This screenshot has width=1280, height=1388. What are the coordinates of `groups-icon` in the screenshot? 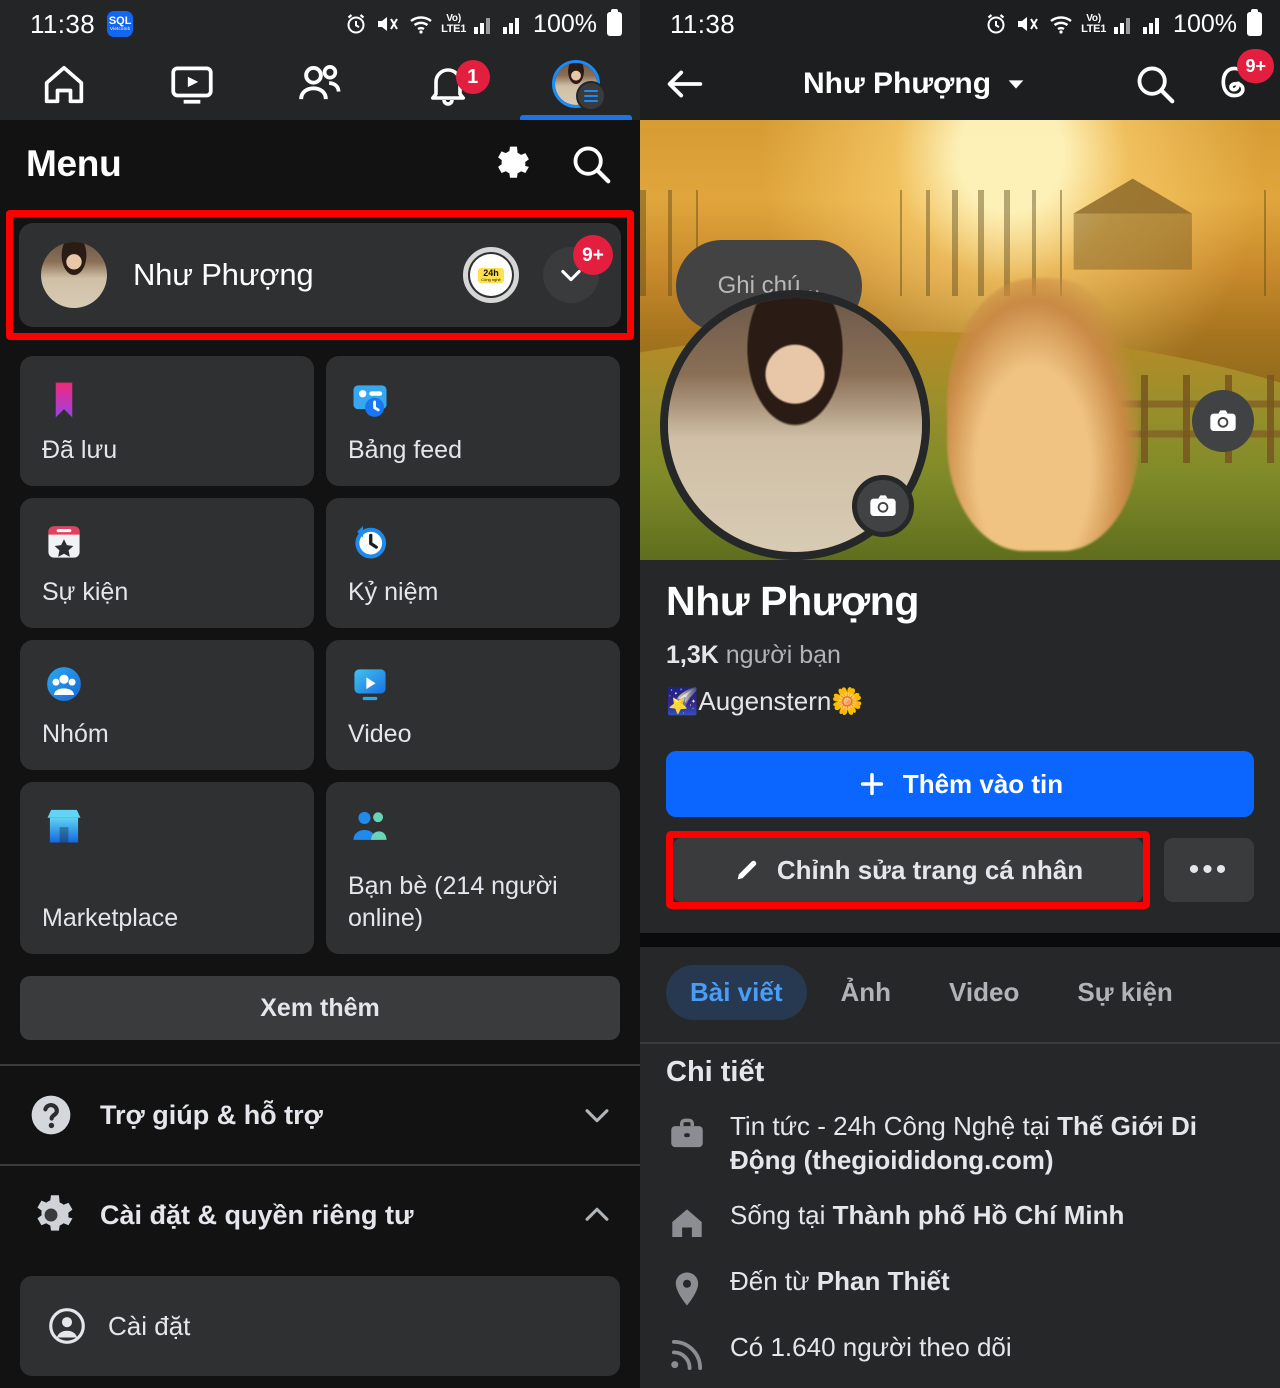 It's located at (64, 684).